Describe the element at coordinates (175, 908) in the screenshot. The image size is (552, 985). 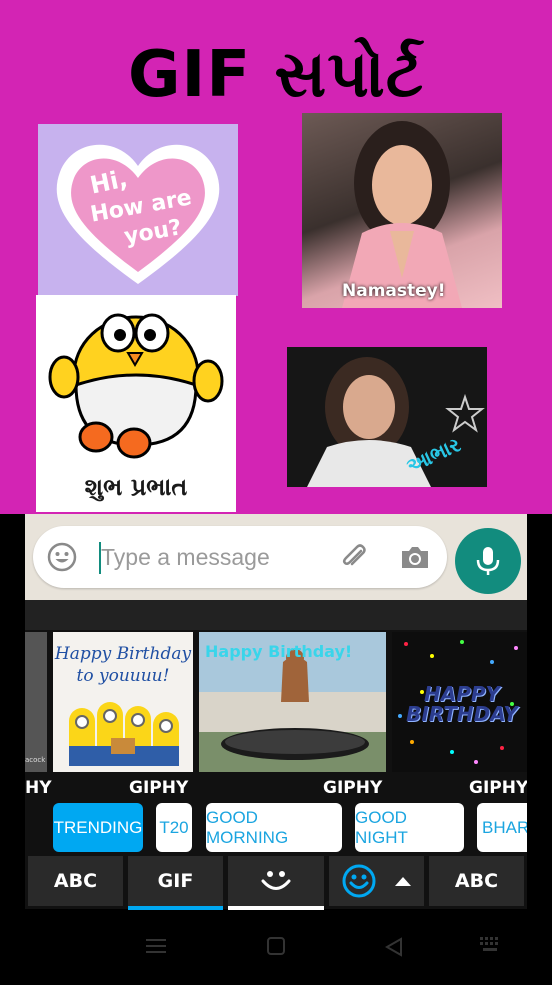
I see `tab-selected-indicator` at that location.